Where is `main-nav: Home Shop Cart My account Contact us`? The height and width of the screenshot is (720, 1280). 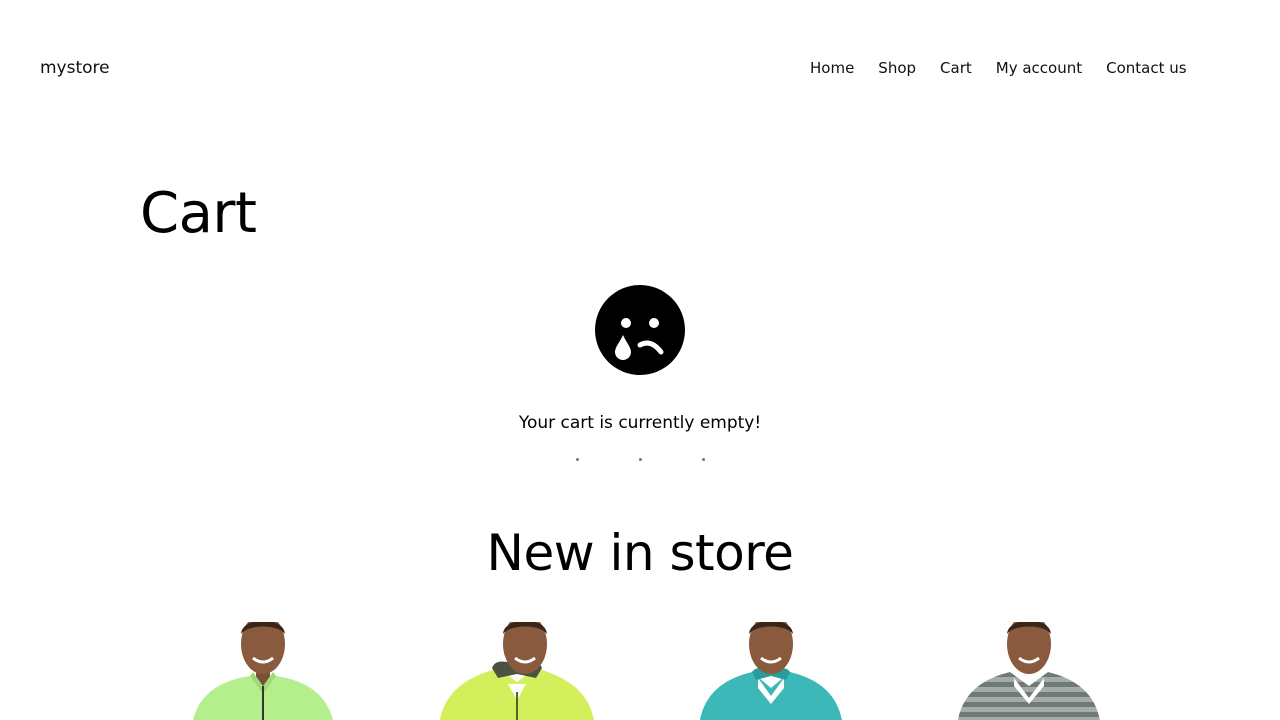 main-nav: Home Shop Cart My account Contact us is located at coordinates (998, 68).